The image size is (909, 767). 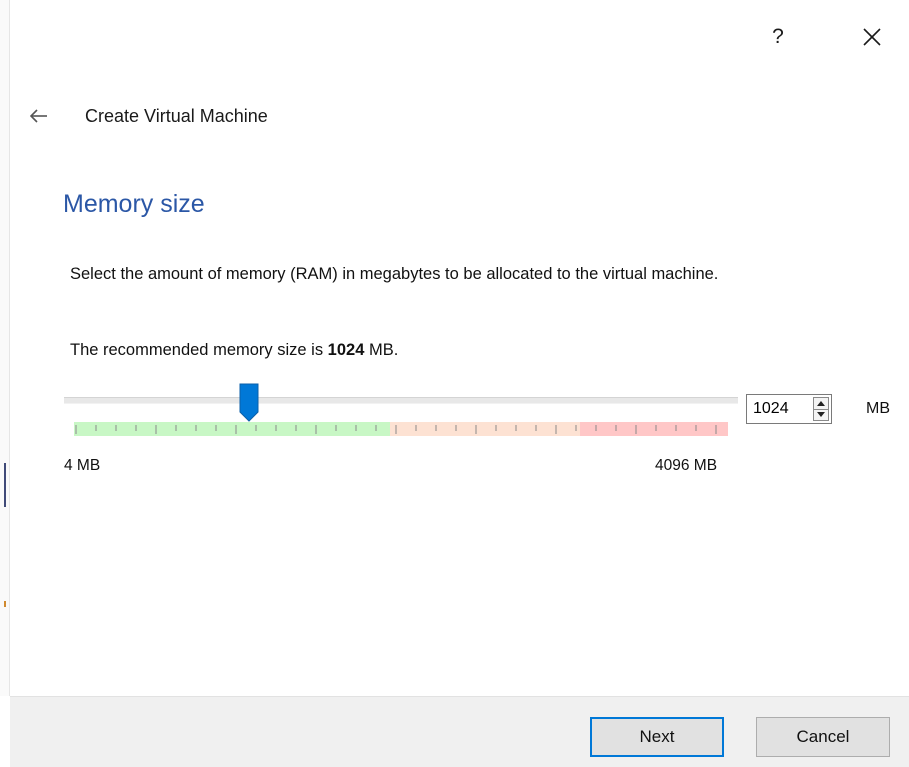 I want to click on memory-spinbox, so click(x=789, y=409).